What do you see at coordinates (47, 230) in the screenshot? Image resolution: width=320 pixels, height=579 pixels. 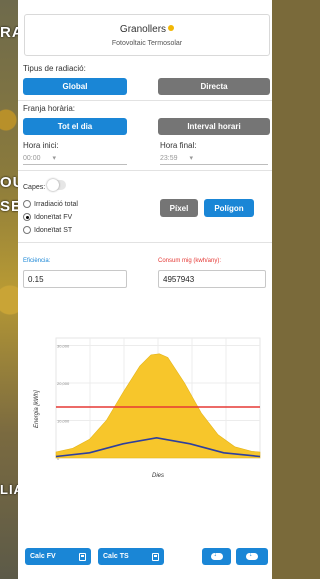 I see `layer-option-st: Idoneïtat ST` at bounding box center [47, 230].